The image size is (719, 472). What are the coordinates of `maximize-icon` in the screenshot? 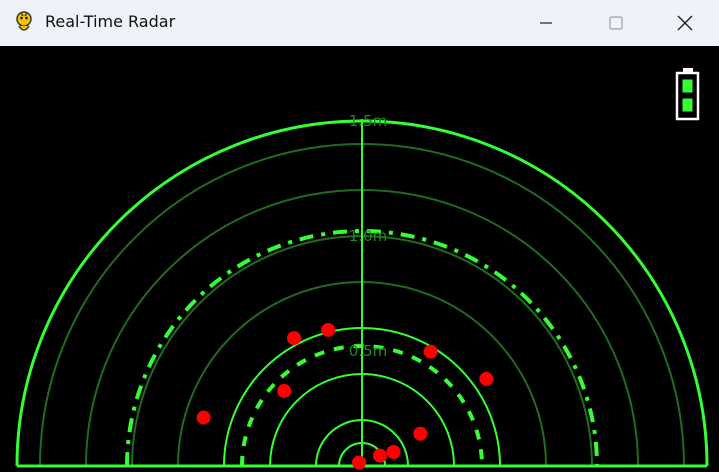 It's located at (616, 23).